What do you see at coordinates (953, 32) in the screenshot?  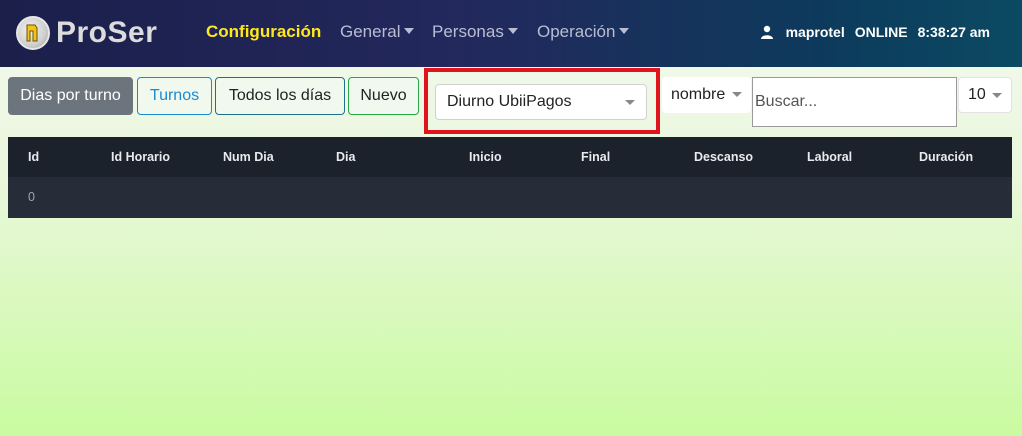 I see `clock-text: 8:38:27 am` at bounding box center [953, 32].